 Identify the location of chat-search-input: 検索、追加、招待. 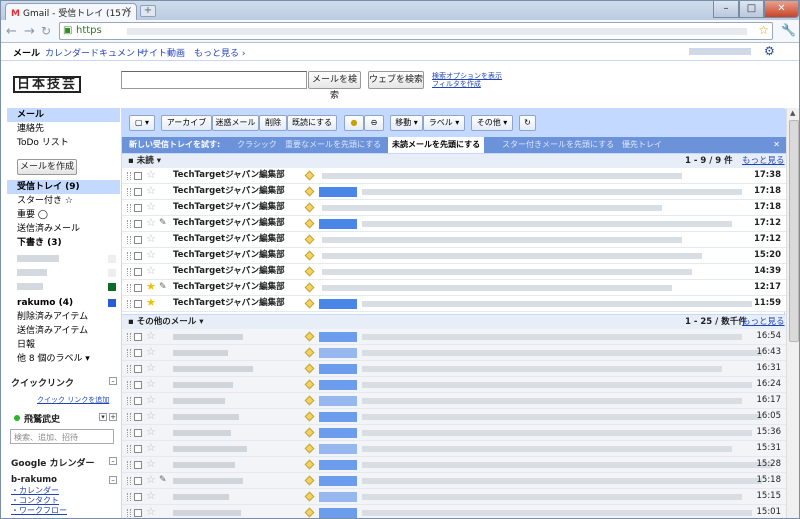
(62, 436).